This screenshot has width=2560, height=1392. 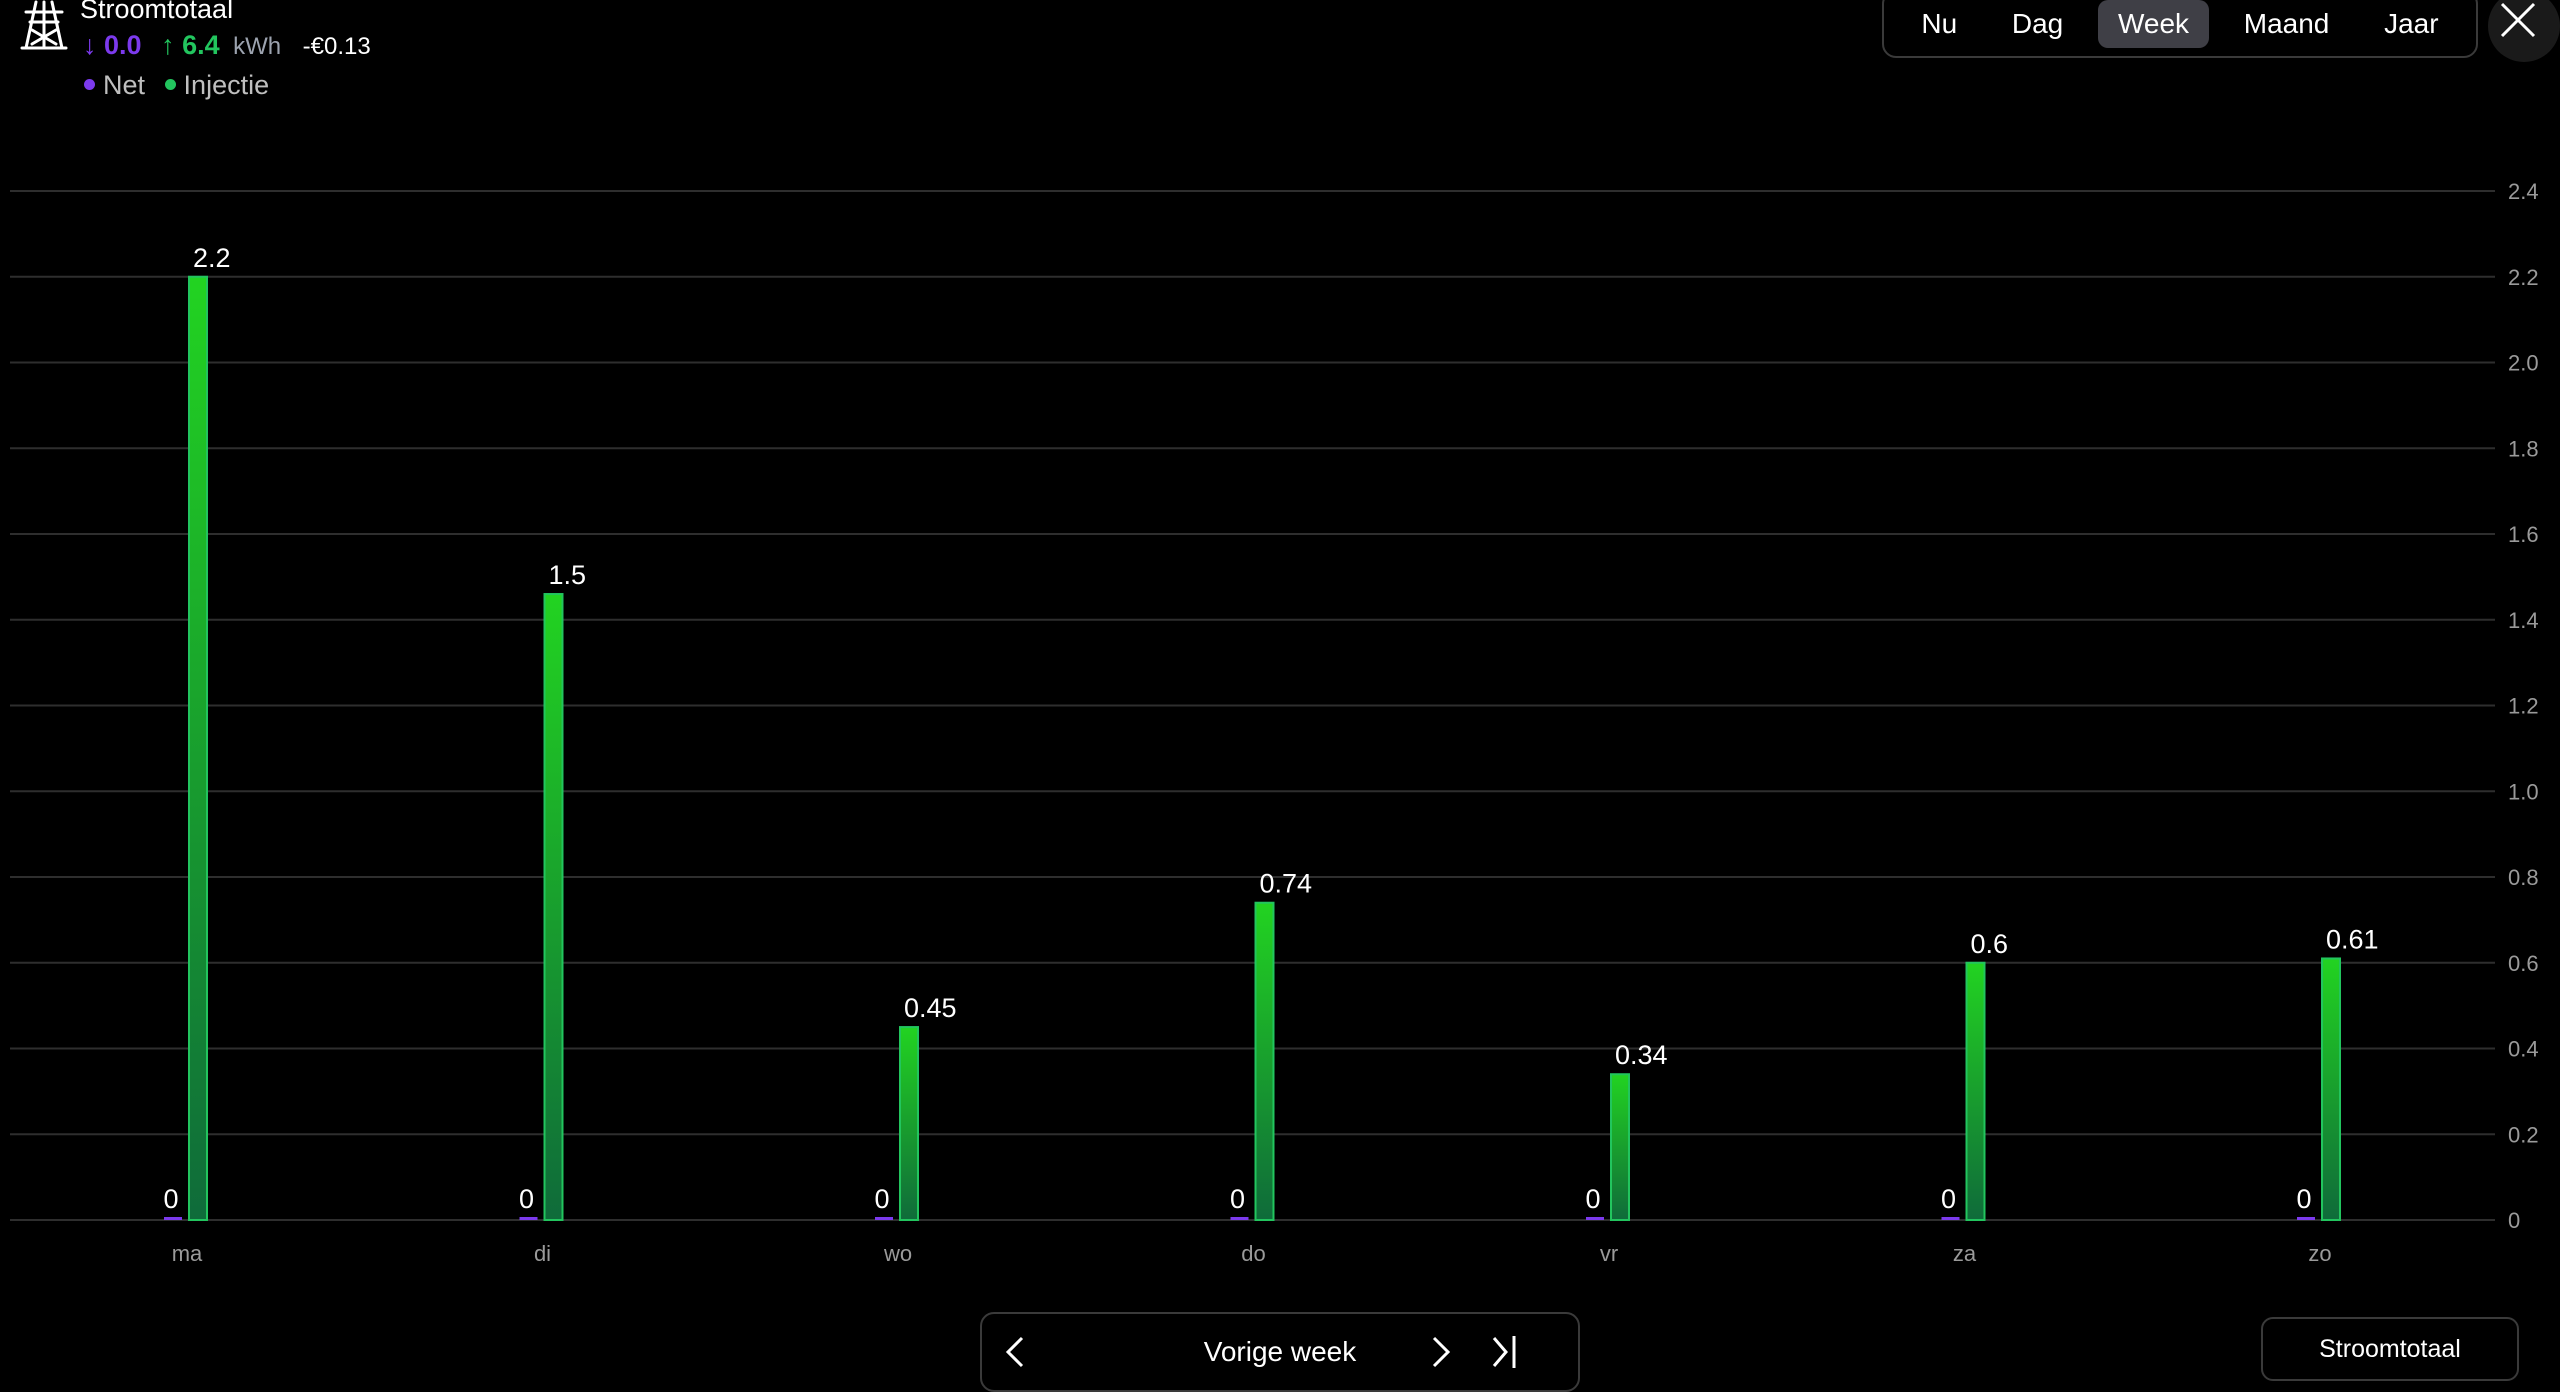 What do you see at coordinates (1990, 944) in the screenshot?
I see `data-label-injectie: 0.6` at bounding box center [1990, 944].